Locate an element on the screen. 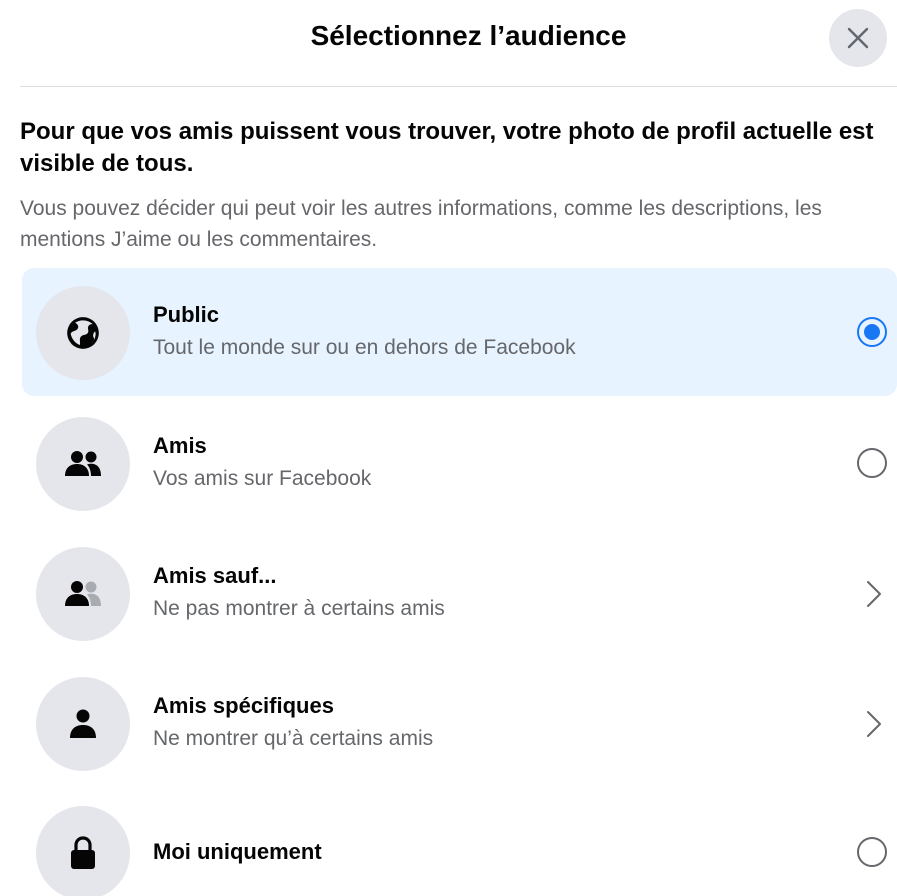 This screenshot has width=897, height=896. person-icon is located at coordinates (83, 723).